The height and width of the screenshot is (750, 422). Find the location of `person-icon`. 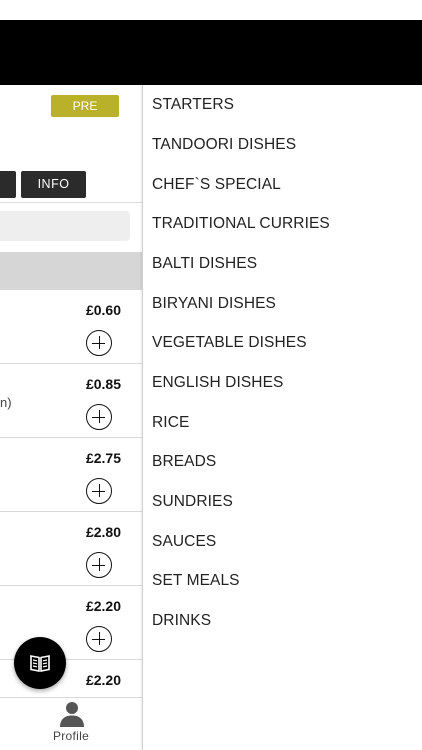

person-icon is located at coordinates (72, 714).